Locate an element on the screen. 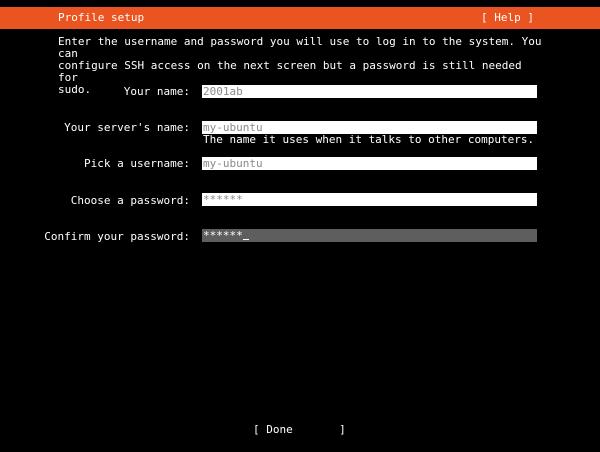 The height and width of the screenshot is (452, 600). password-field: ****** is located at coordinates (369, 199).